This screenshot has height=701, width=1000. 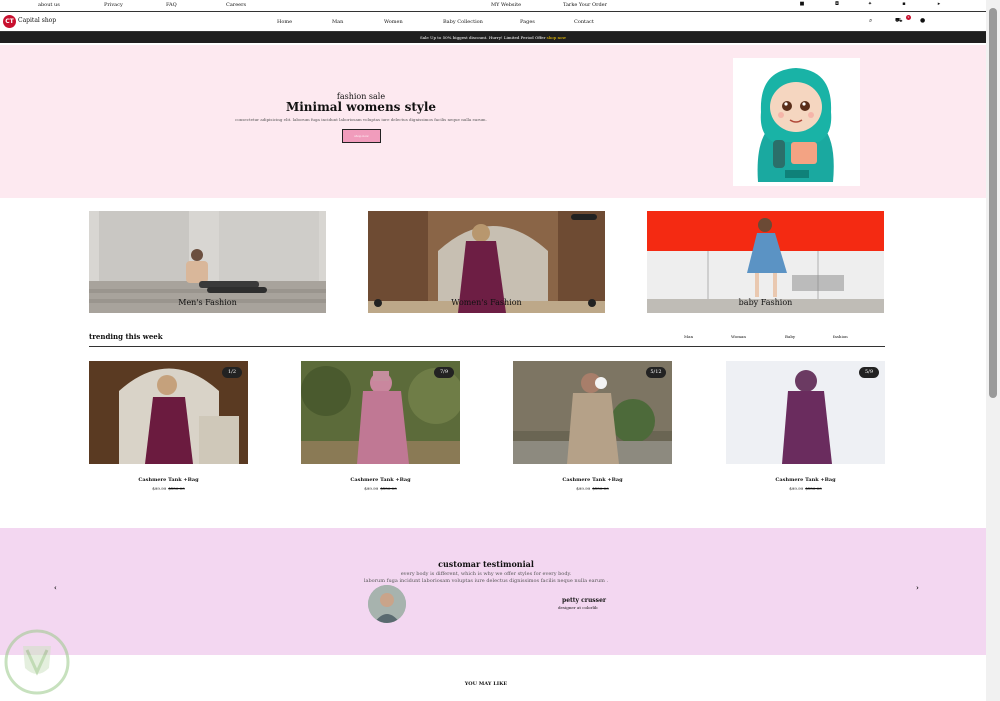 What do you see at coordinates (578, 607) in the screenshot?
I see `reviewer-role: designer at colorlib` at bounding box center [578, 607].